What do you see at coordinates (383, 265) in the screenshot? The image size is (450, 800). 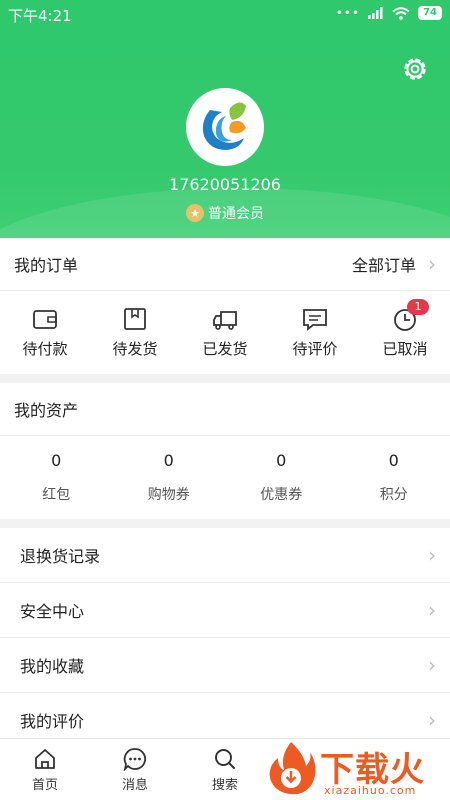 I see `all-orders-label: 全部订单` at bounding box center [383, 265].